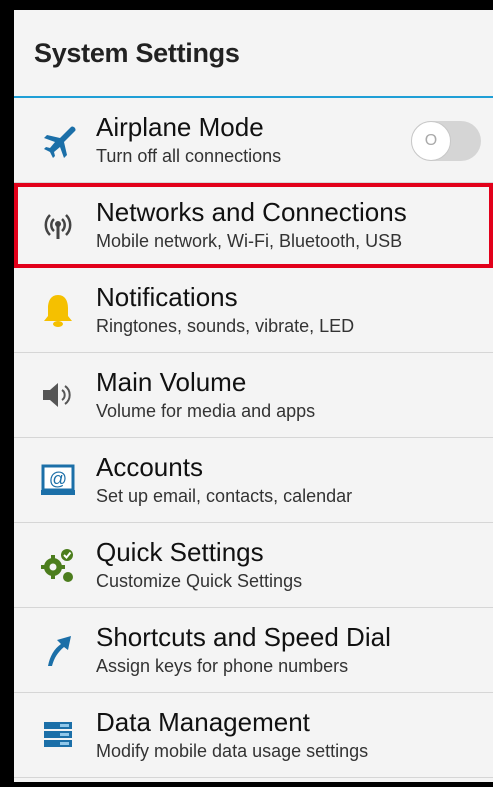 The width and height of the screenshot is (493, 787). I want to click on airplane-mode-toggle: O, so click(446, 141).